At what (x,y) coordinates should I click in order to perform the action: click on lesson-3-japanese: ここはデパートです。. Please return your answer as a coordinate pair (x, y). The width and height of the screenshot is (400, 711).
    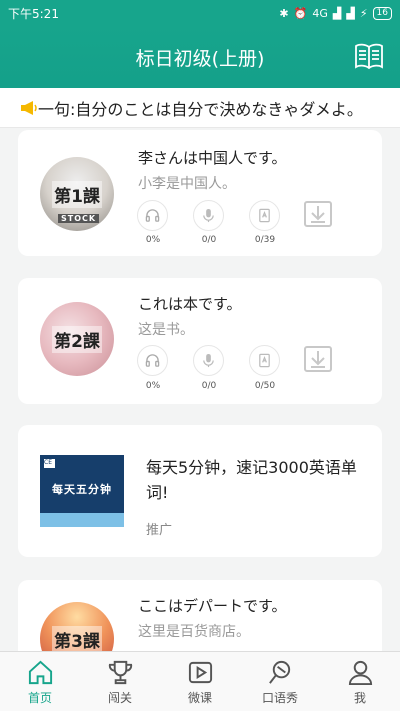
    Looking at the image, I should click on (212, 606).